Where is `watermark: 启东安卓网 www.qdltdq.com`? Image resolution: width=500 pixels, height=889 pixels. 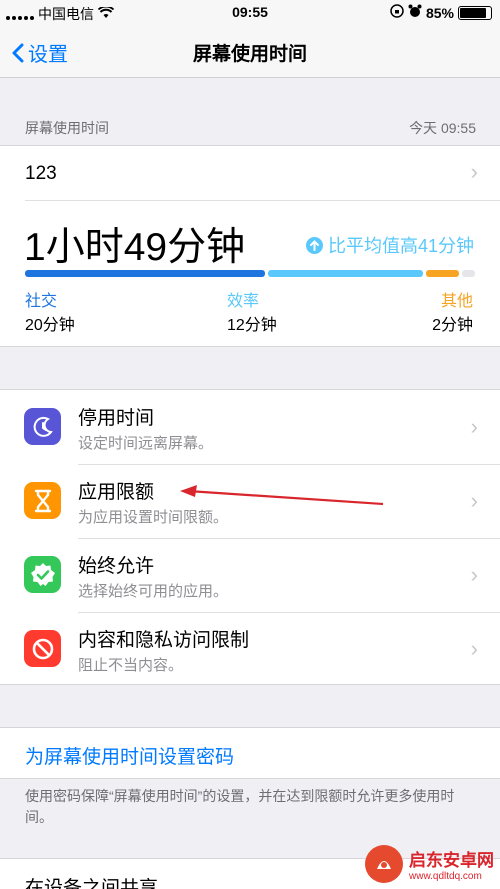 watermark: 启东安卓网 www.qdltdq.com is located at coordinates (428, 864).